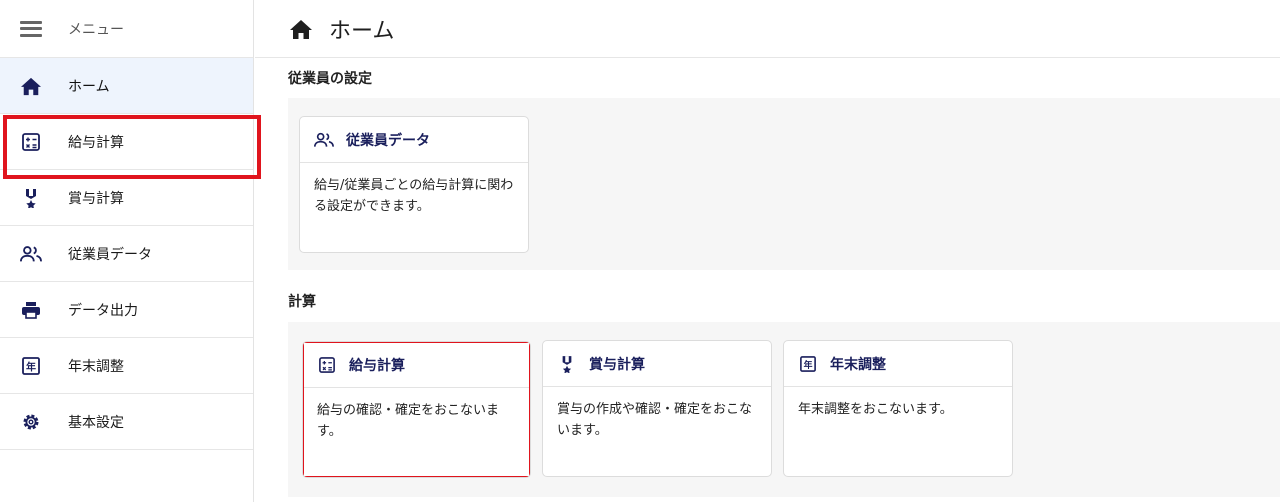 The width and height of the screenshot is (1280, 502). Describe the element at coordinates (89, 86) in the screenshot. I see `sidebar-item-label: ホーム` at that location.